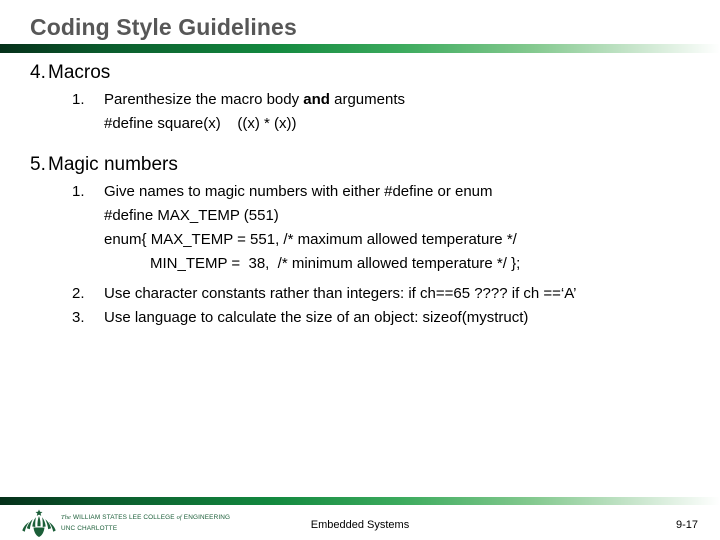 Image resolution: width=720 pixels, height=540 pixels. I want to click on code-line: #define square(x) ((x) * (x)), so click(200, 123).